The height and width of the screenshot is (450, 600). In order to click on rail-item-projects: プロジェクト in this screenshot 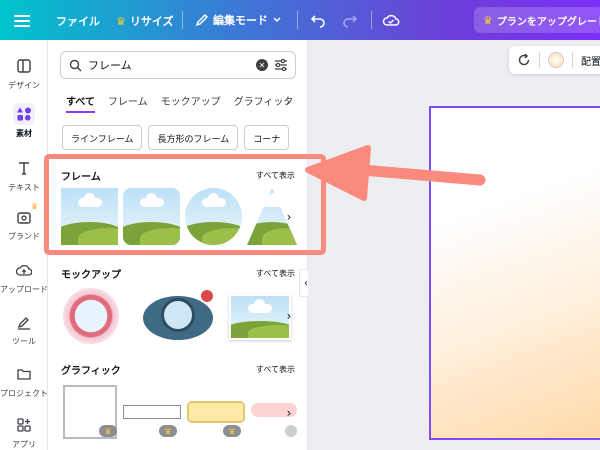, I will do `click(24, 381)`.